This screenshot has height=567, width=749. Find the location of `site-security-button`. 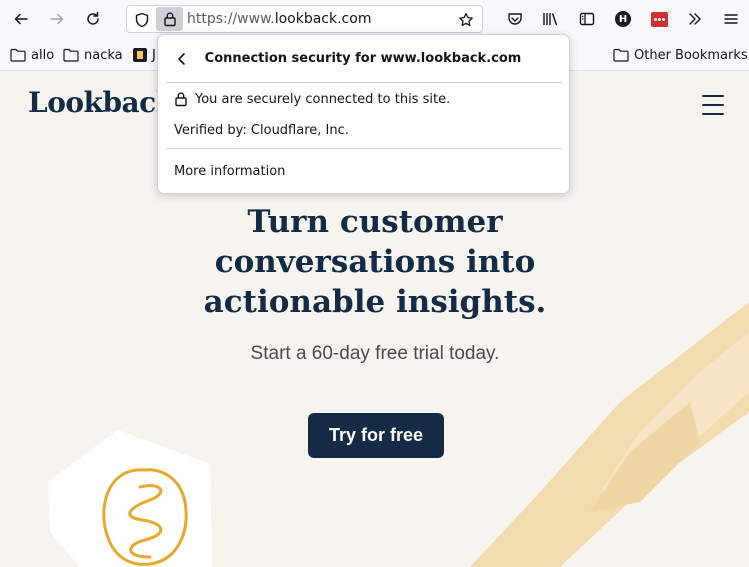

site-security-button is located at coordinates (169, 19).